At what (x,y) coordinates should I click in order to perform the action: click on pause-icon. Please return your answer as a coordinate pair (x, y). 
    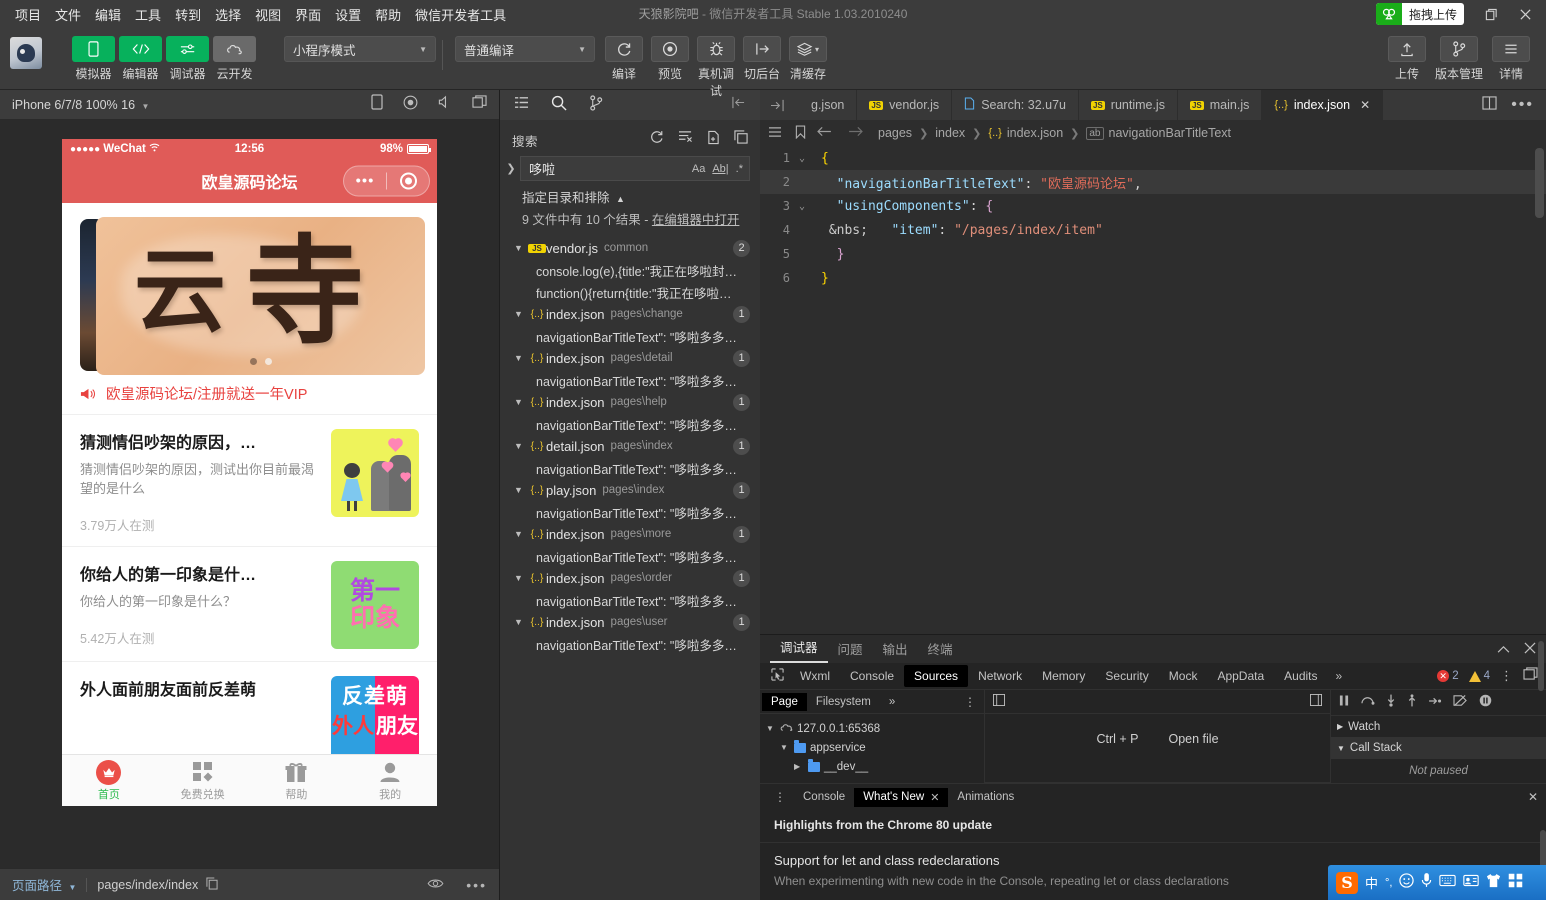
    Looking at the image, I should click on (1344, 702).